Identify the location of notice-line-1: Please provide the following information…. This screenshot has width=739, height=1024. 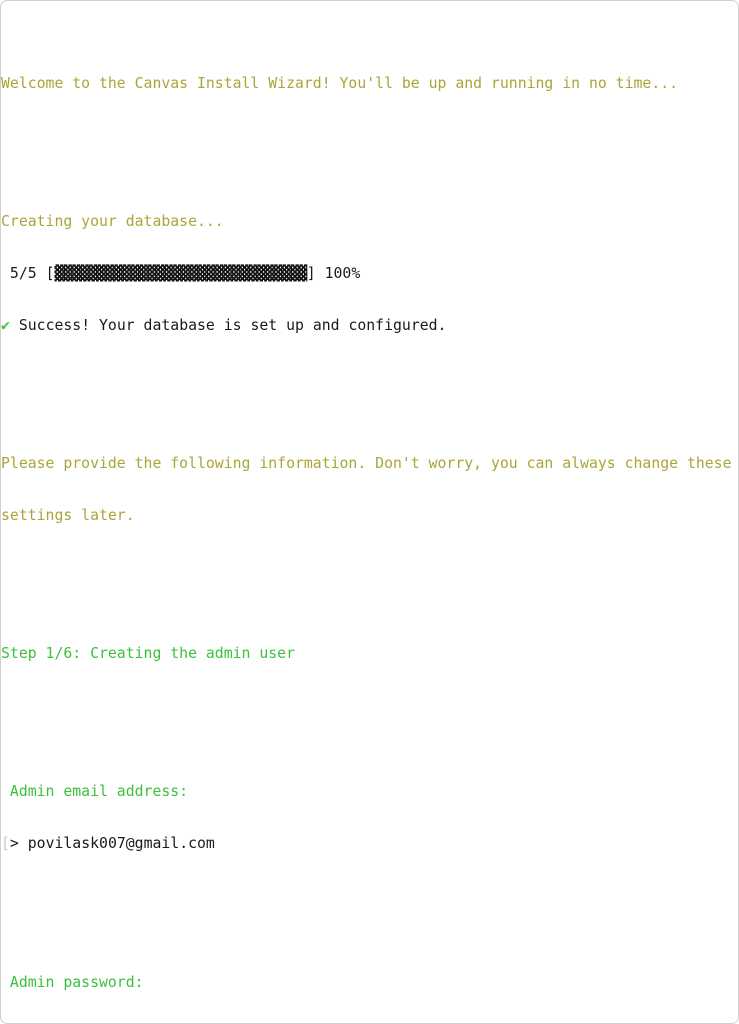
(369, 464).